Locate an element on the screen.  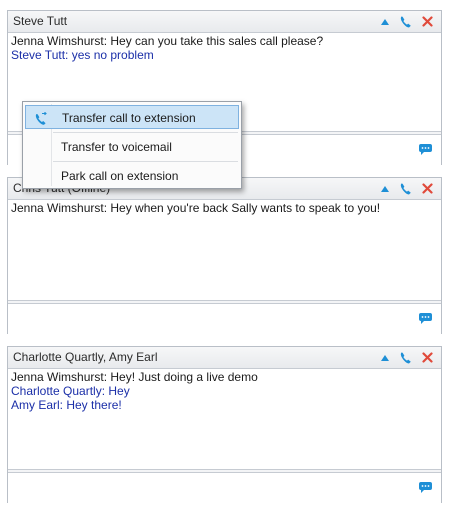
menu-item-transfer-to-voicemail: Transfer to voicemail is located at coordinates (132, 147).